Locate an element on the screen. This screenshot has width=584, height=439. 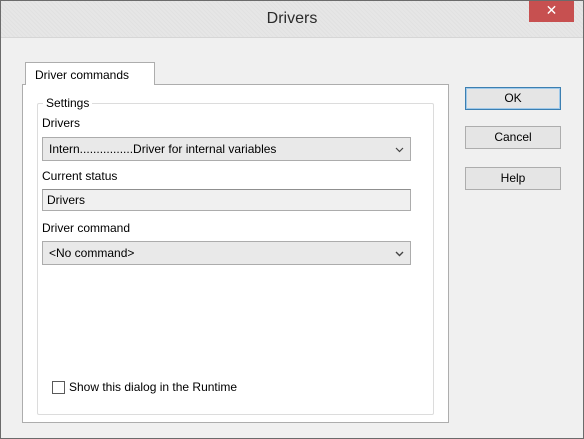
driver-command-dropdown-value: <No command> is located at coordinates (92, 253).